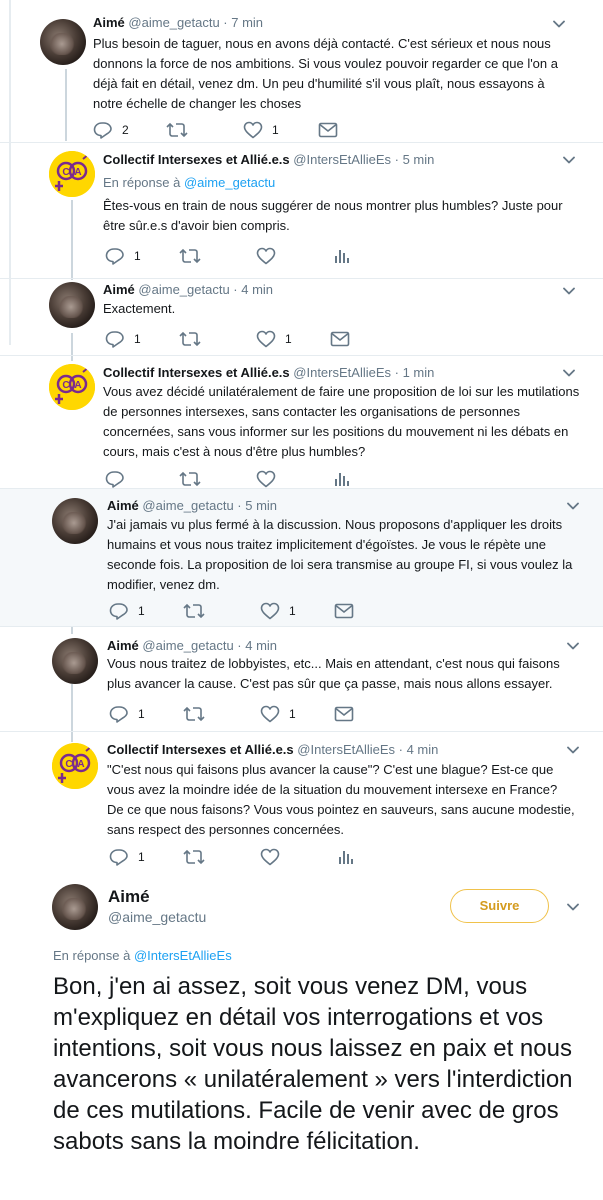  I want to click on follow-button: Suivre, so click(499, 906).